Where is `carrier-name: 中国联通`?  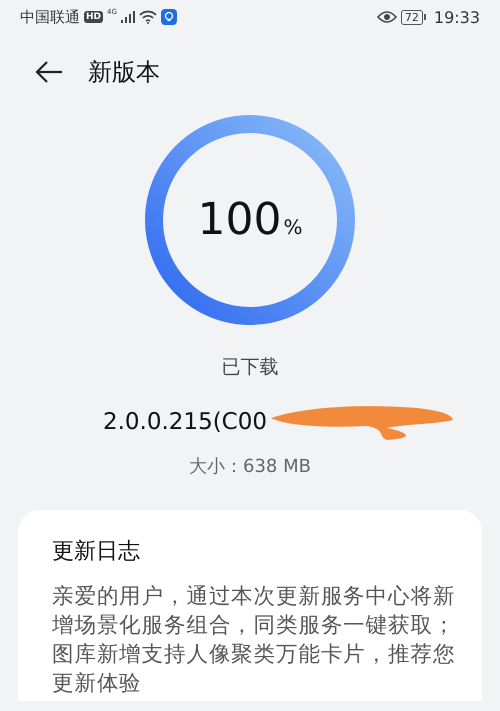 carrier-name: 中国联通 is located at coordinates (50, 17).